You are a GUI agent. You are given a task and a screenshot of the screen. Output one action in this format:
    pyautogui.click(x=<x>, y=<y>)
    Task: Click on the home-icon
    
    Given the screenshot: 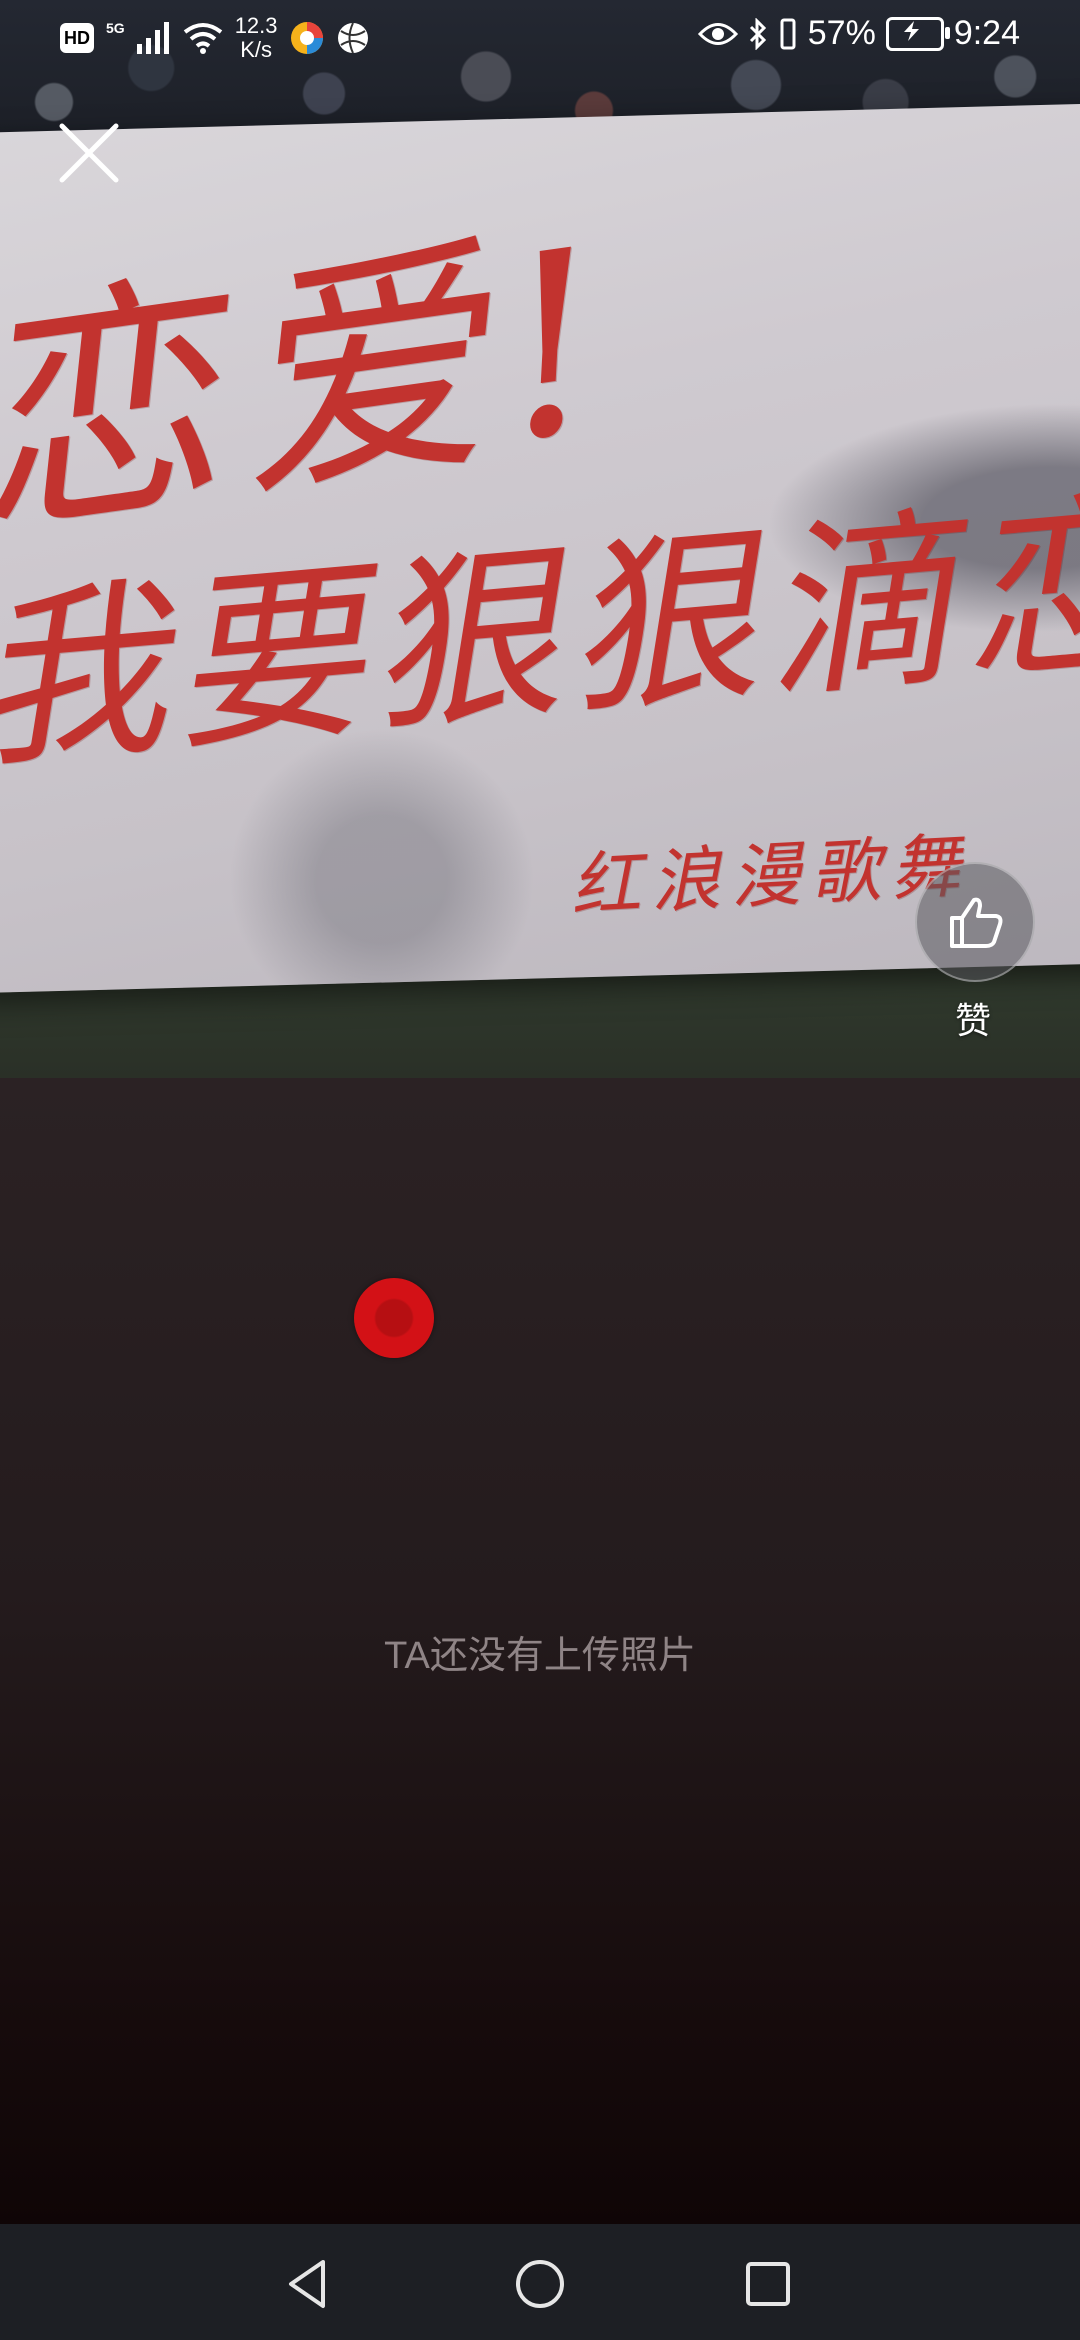 What is the action you would take?
    pyautogui.click(x=540, y=2284)
    